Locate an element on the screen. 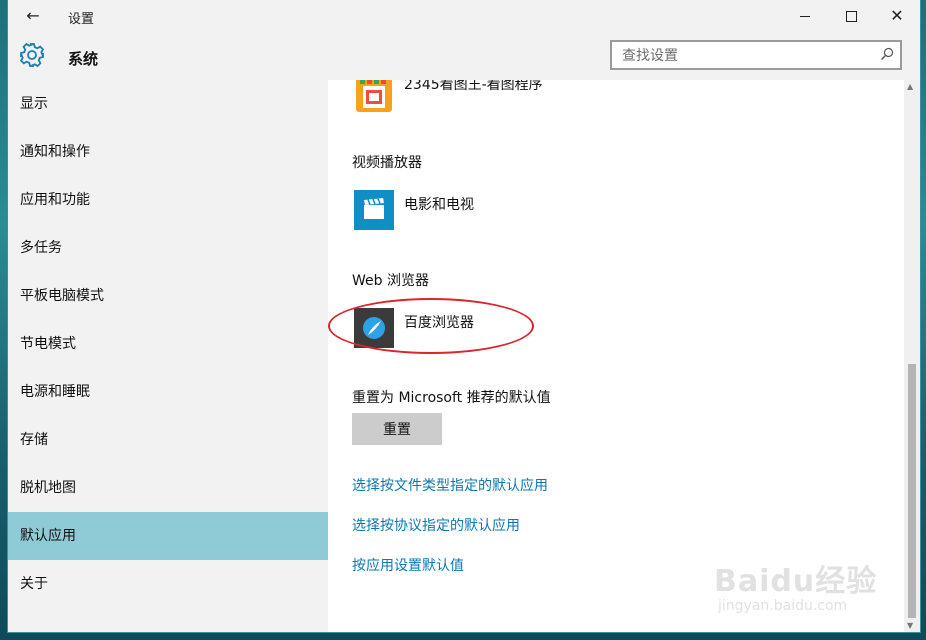  minimize-button is located at coordinates (805, 16).